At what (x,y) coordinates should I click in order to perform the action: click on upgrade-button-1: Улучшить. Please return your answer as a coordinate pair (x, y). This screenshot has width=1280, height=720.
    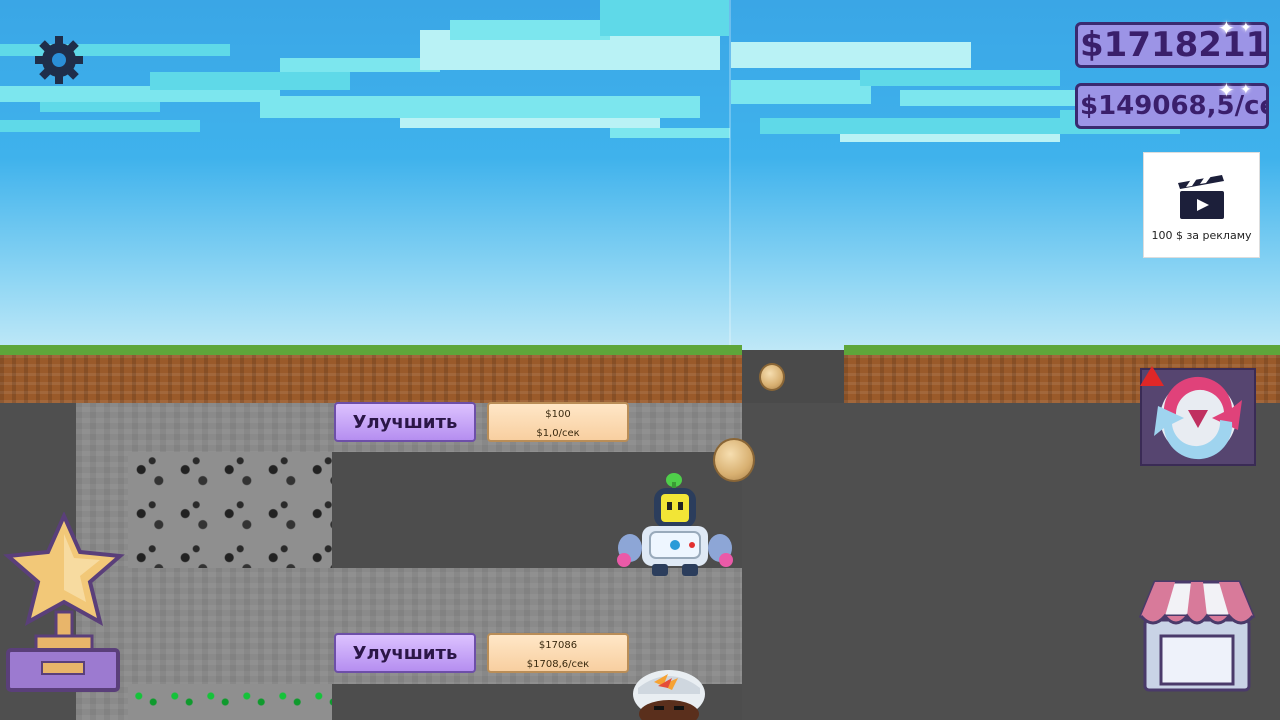
    Looking at the image, I should click on (405, 422).